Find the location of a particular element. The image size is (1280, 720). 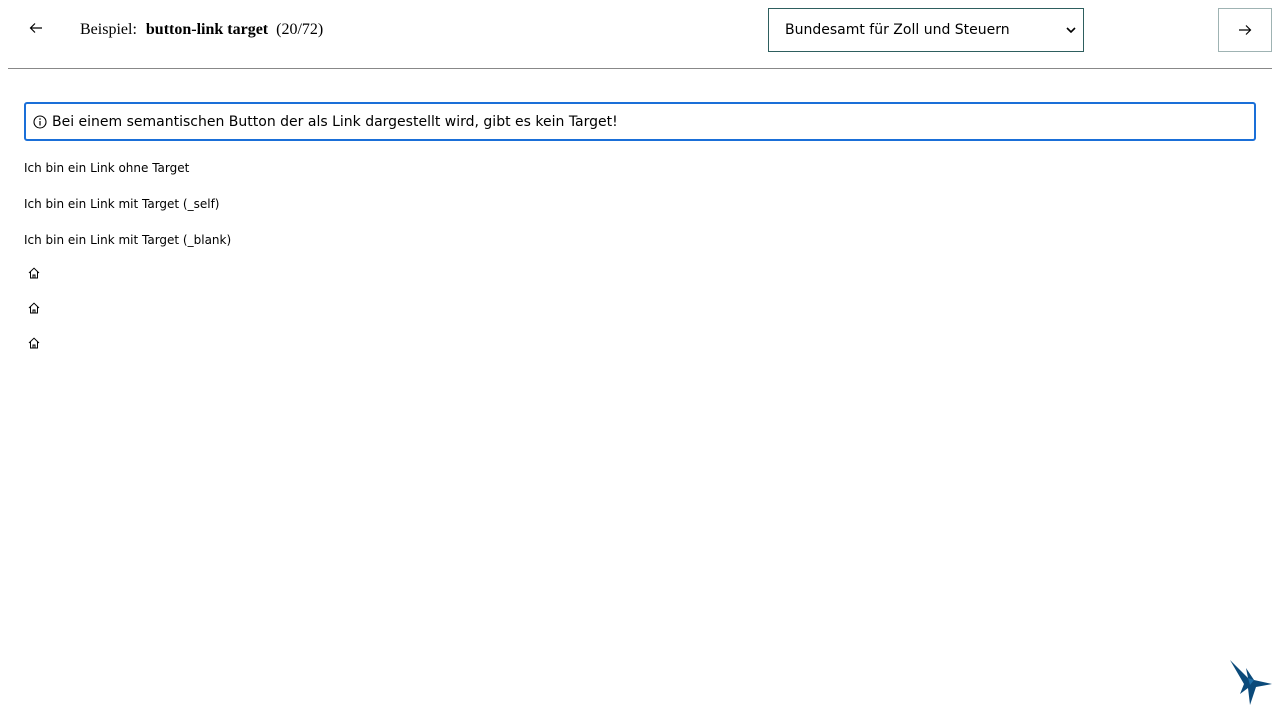

arrow-left-icon is located at coordinates (35, 28).